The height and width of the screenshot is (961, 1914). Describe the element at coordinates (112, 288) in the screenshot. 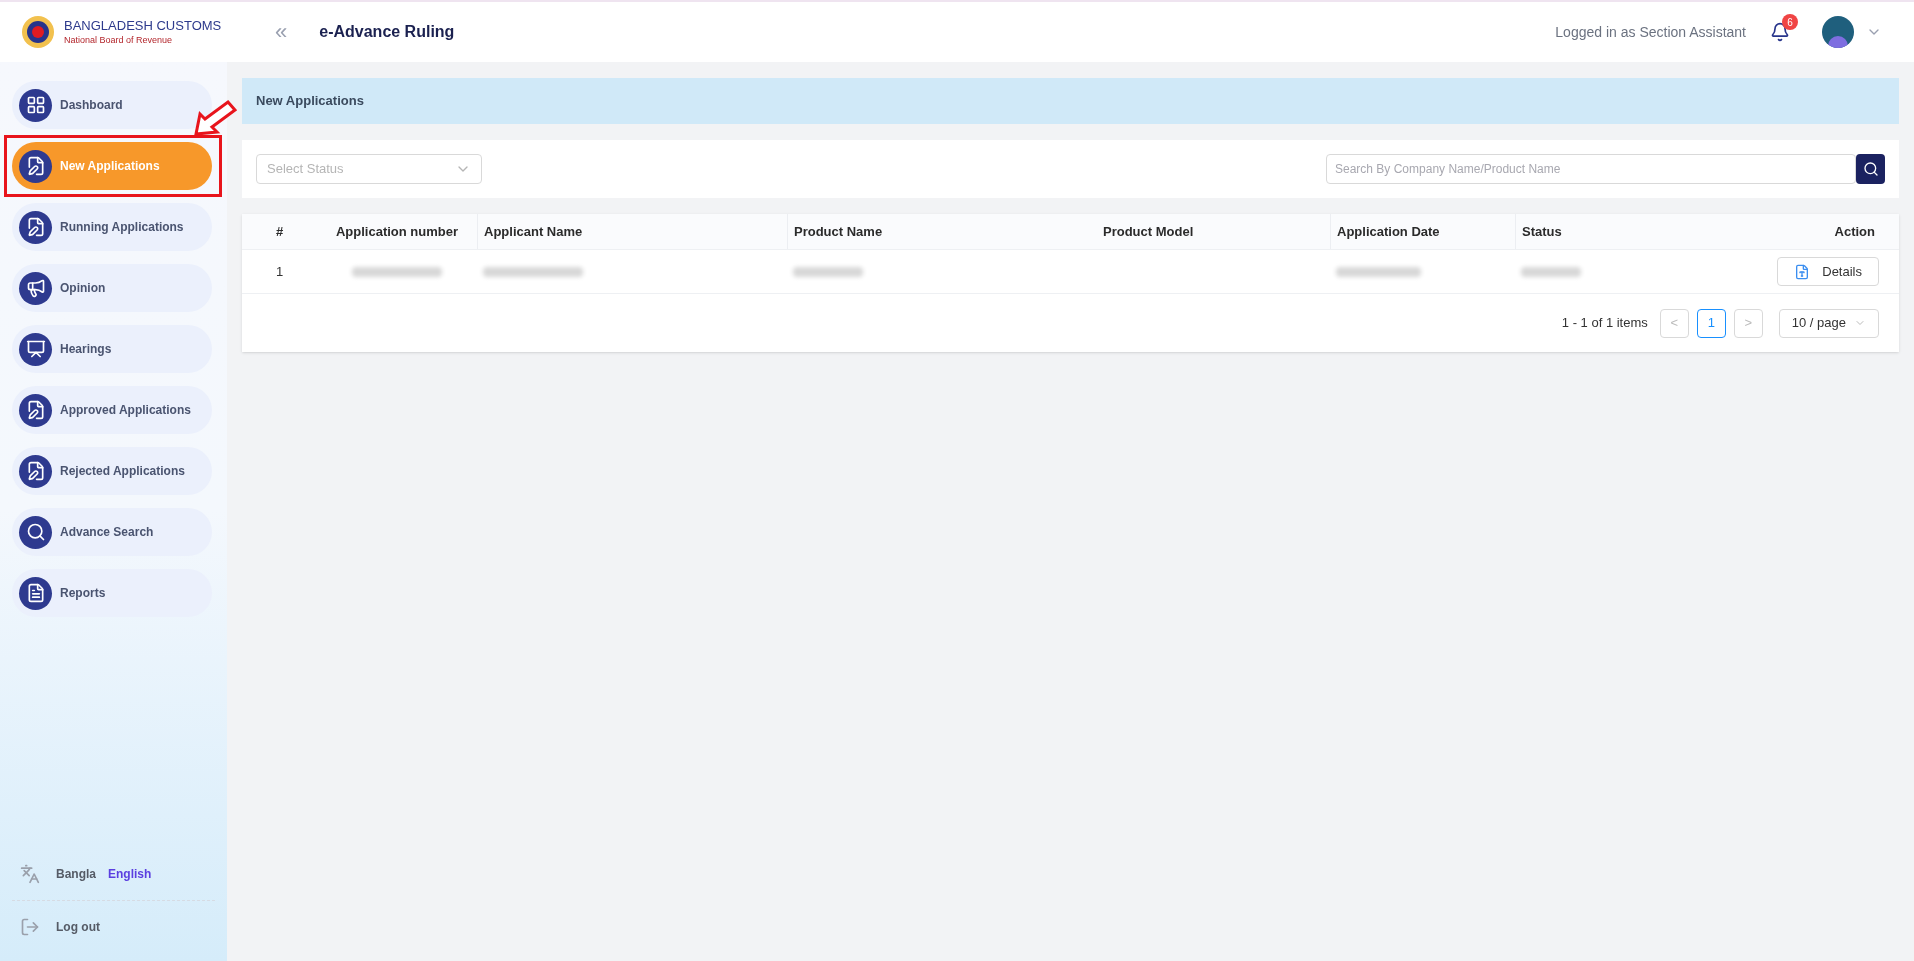

I see `sidebar-item: Opinion` at that location.